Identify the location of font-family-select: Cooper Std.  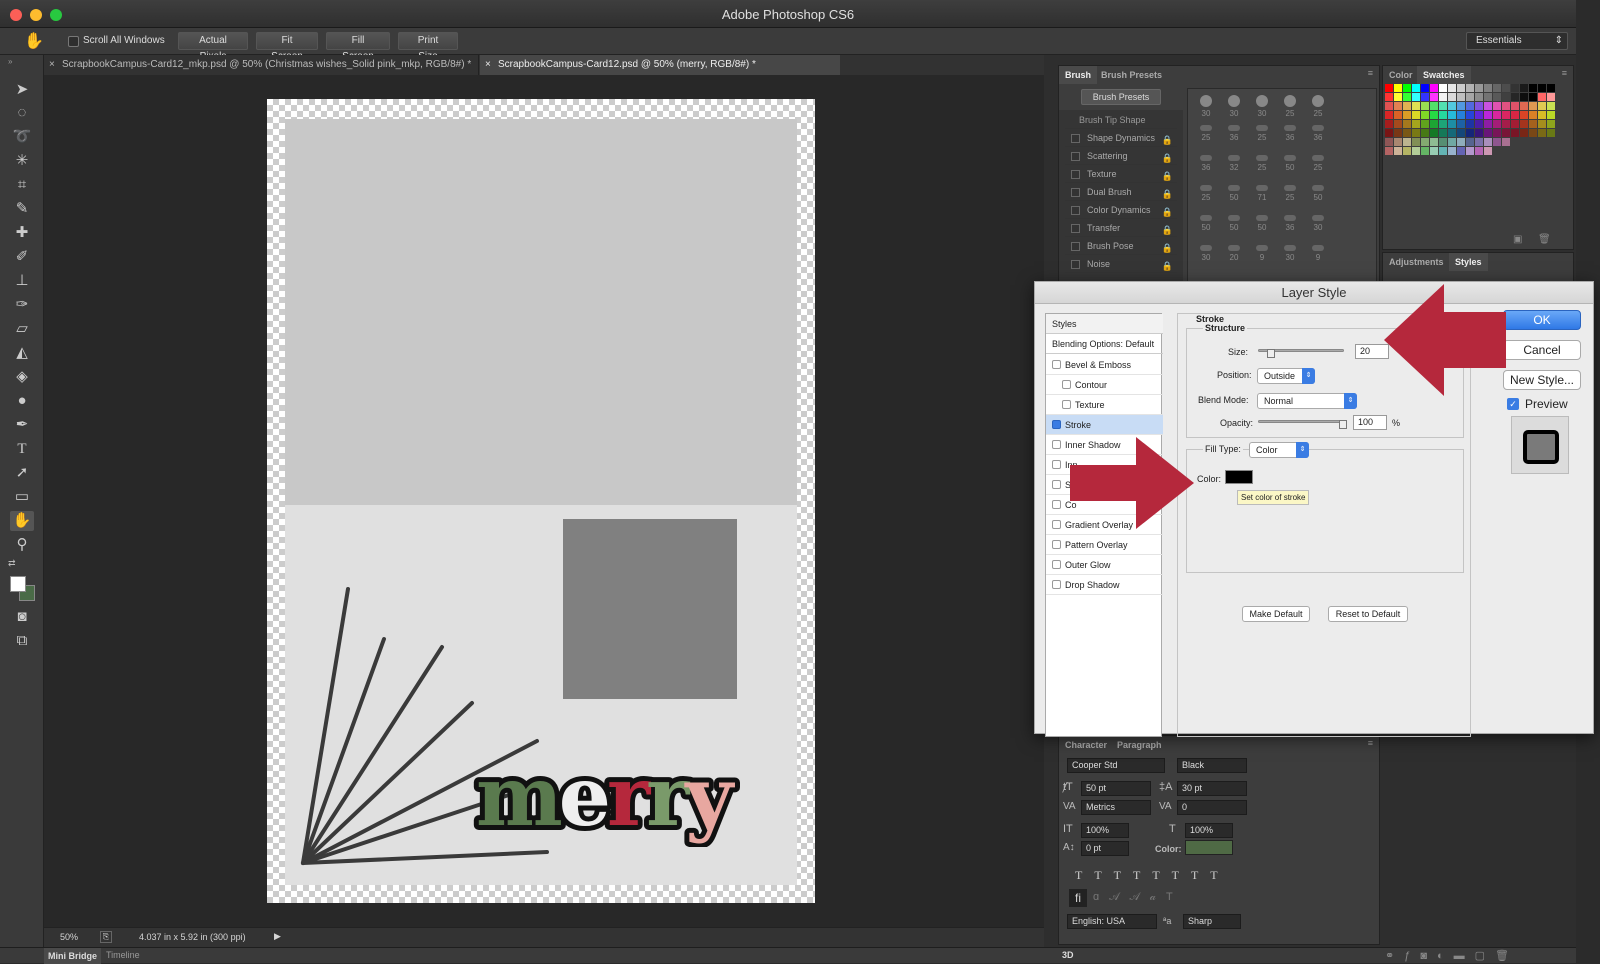
(1116, 765).